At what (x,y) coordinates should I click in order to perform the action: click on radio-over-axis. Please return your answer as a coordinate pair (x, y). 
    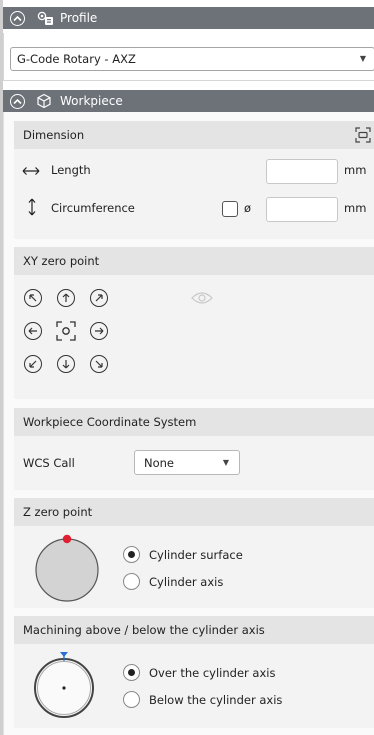
    Looking at the image, I should click on (131, 672).